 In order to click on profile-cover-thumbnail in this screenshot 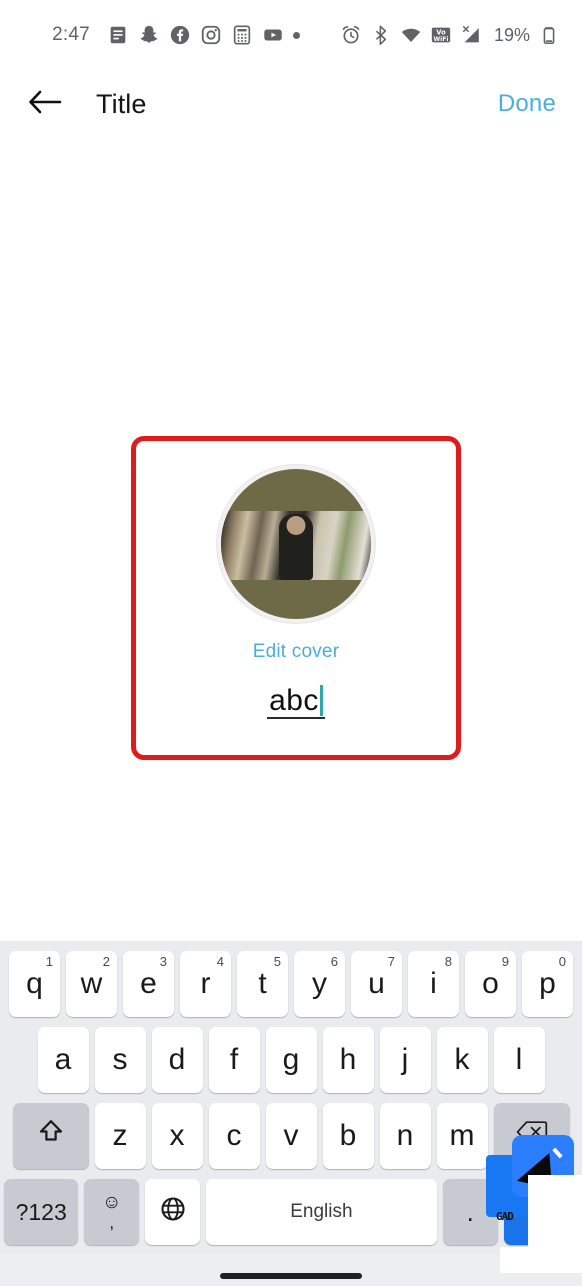, I will do `click(296, 544)`.